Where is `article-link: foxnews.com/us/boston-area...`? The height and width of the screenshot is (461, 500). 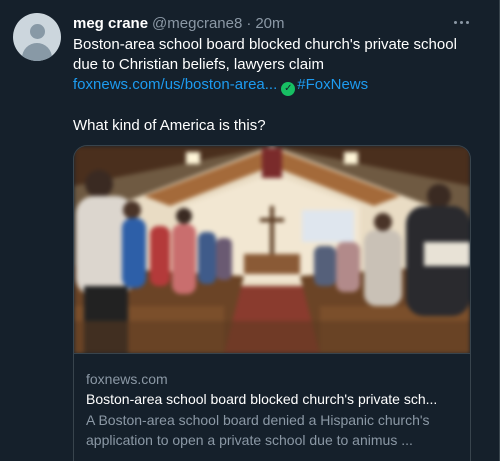 article-link: foxnews.com/us/boston-area... is located at coordinates (175, 84).